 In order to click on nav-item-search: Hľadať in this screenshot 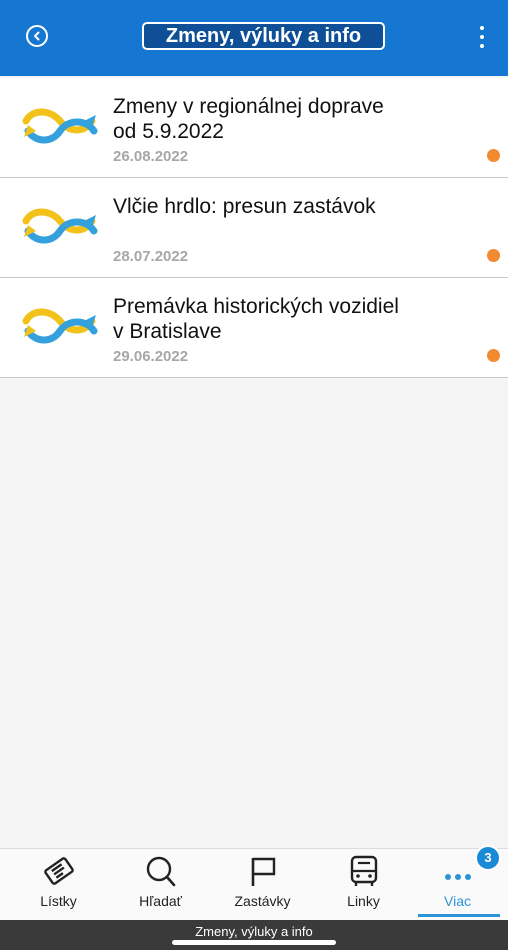, I will do `click(160, 885)`.